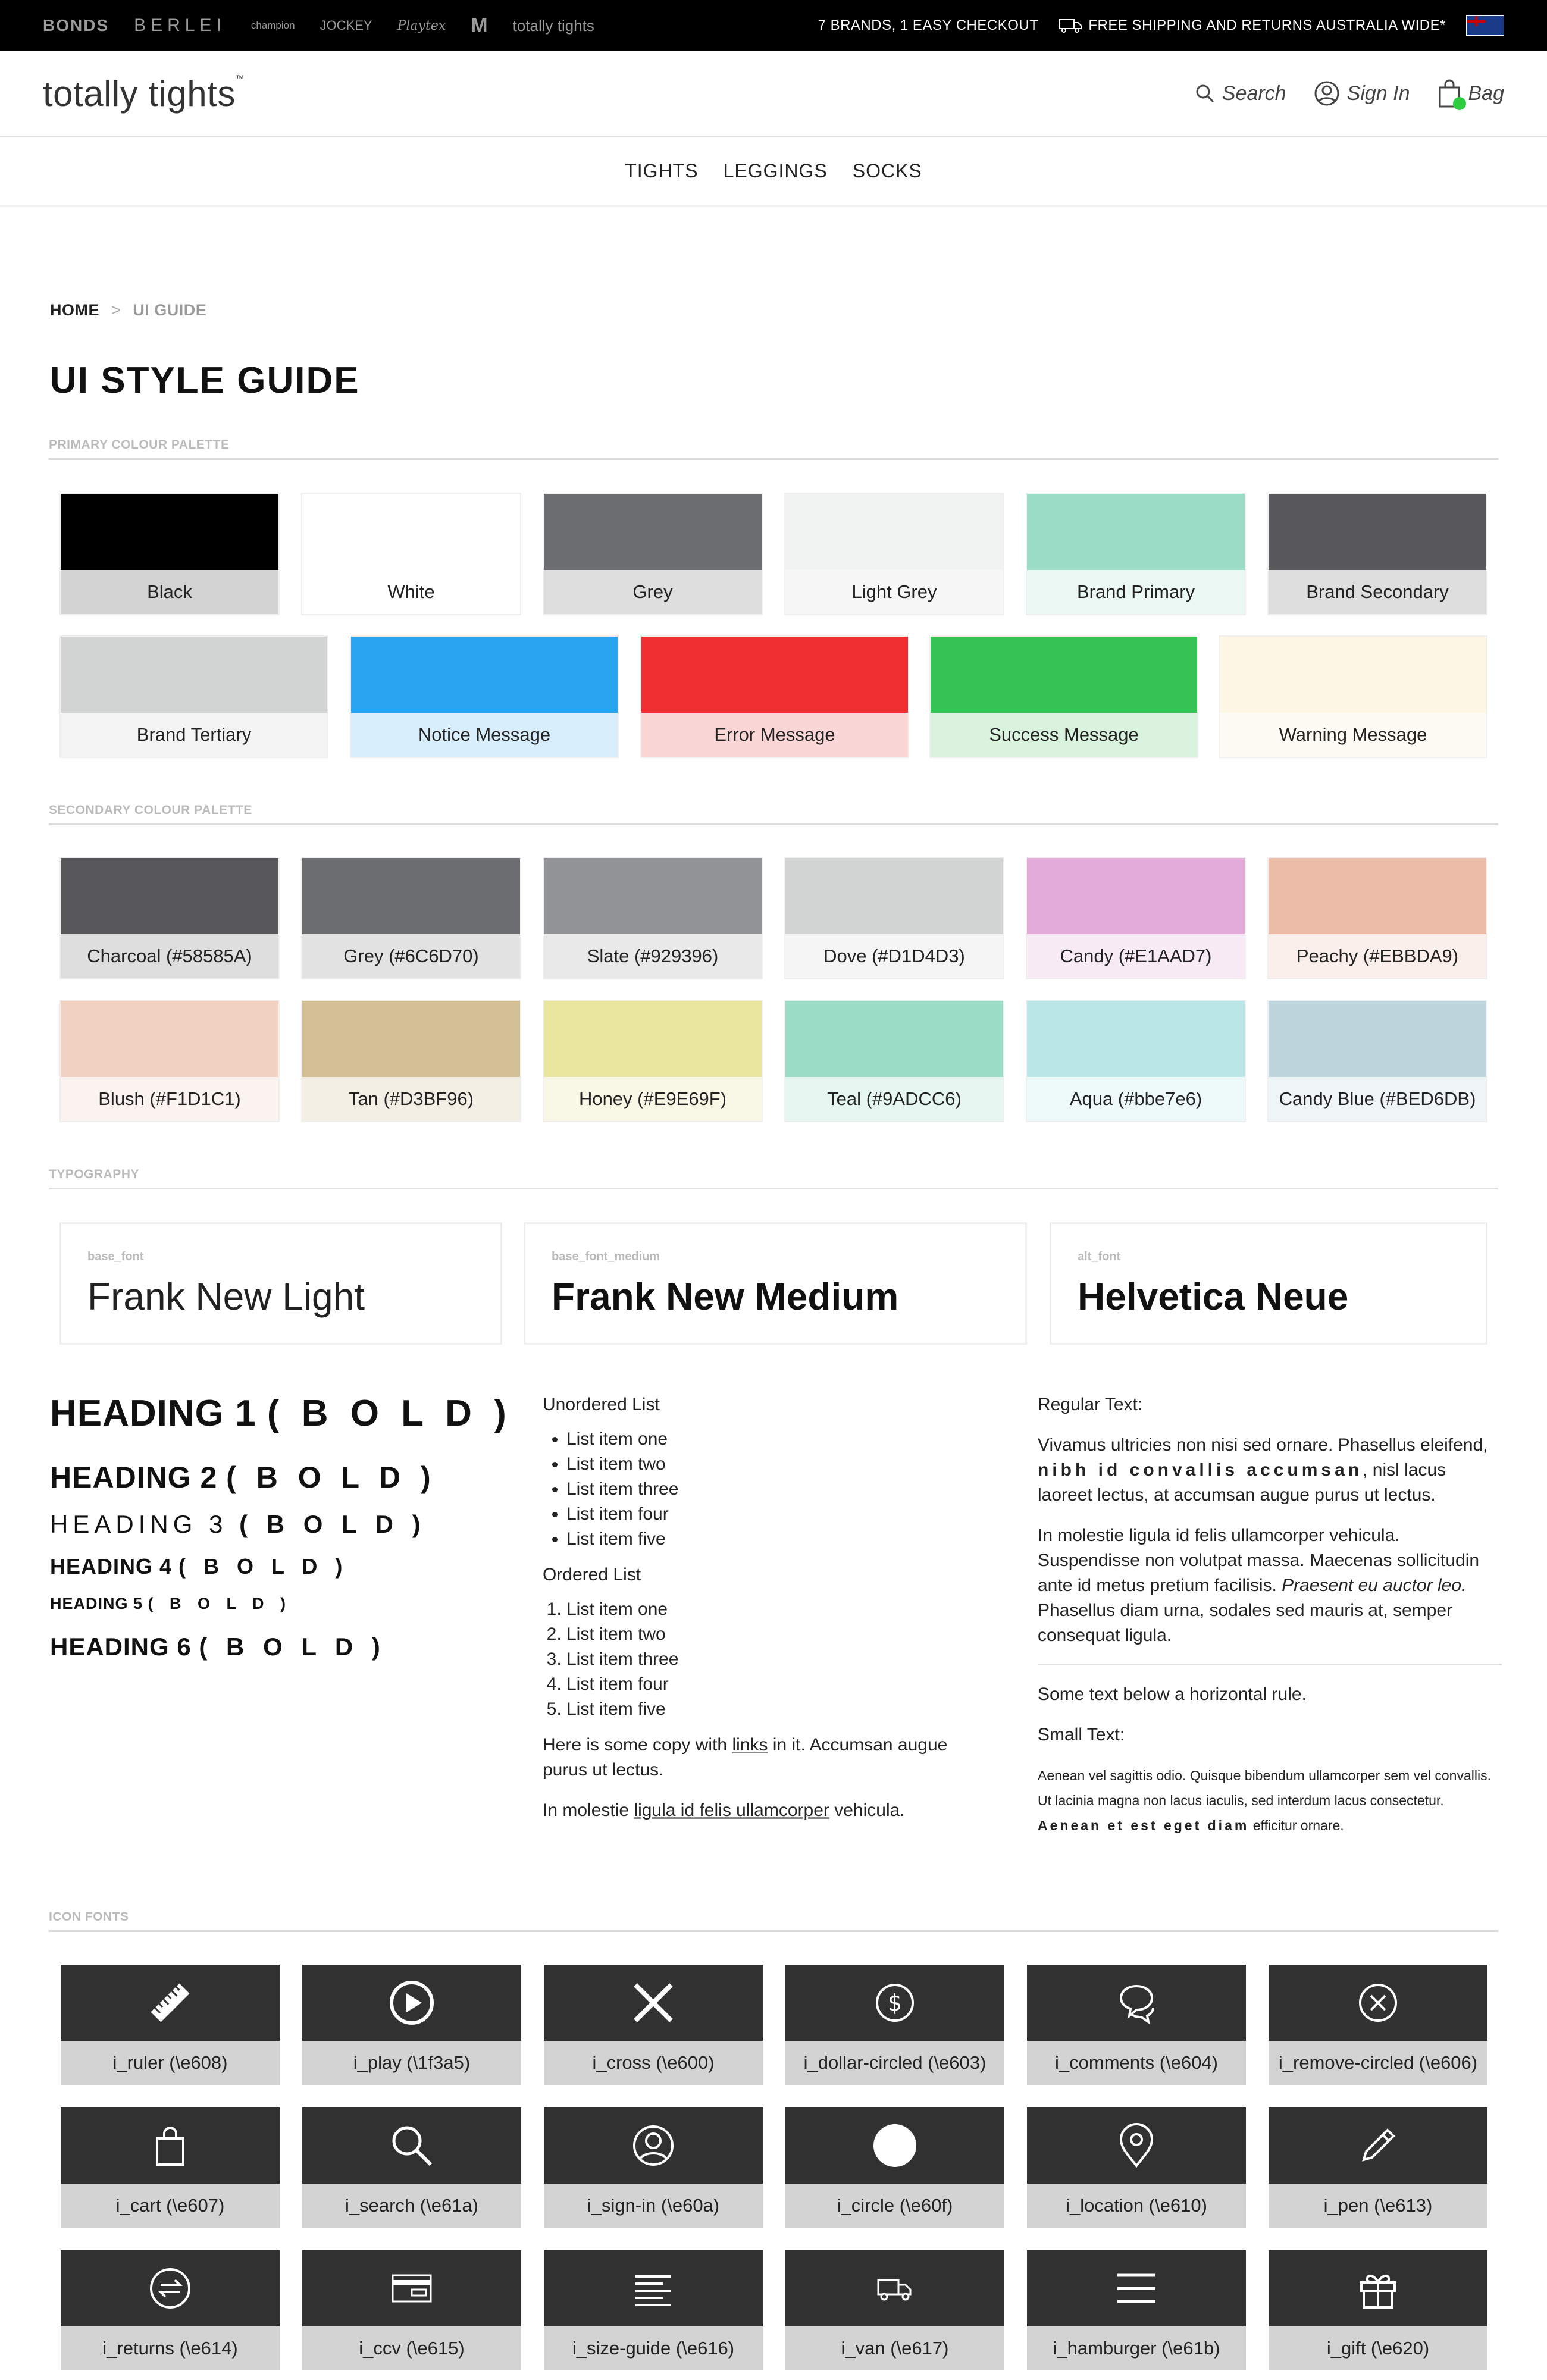 Image resolution: width=1547 pixels, height=2380 pixels. Describe the element at coordinates (731, 1810) in the screenshot. I see `inline-link: ligula id felis ullamcorper` at that location.